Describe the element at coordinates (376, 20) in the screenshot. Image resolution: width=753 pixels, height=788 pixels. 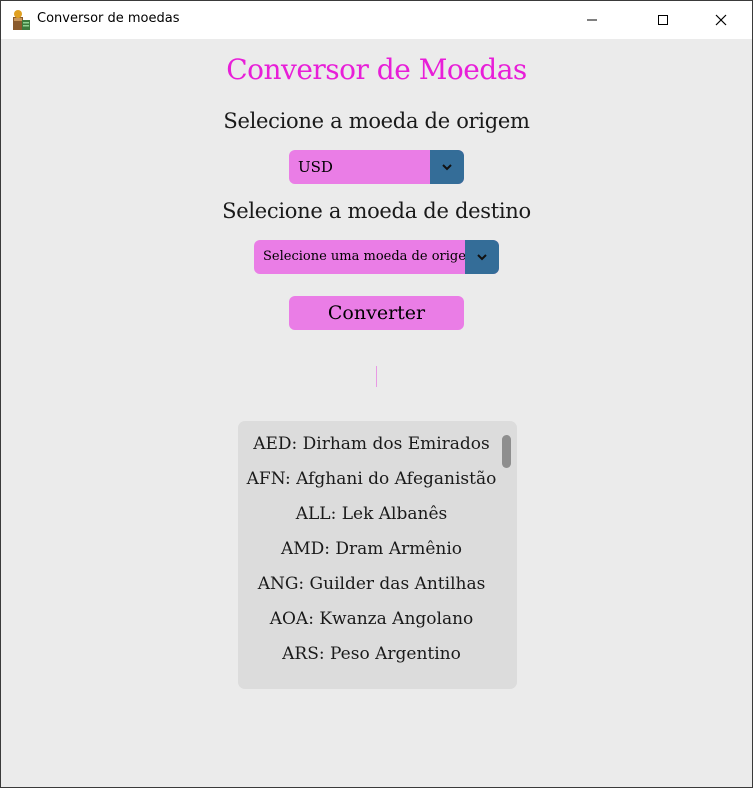
I see `title-bar: Conversor de moedas` at that location.